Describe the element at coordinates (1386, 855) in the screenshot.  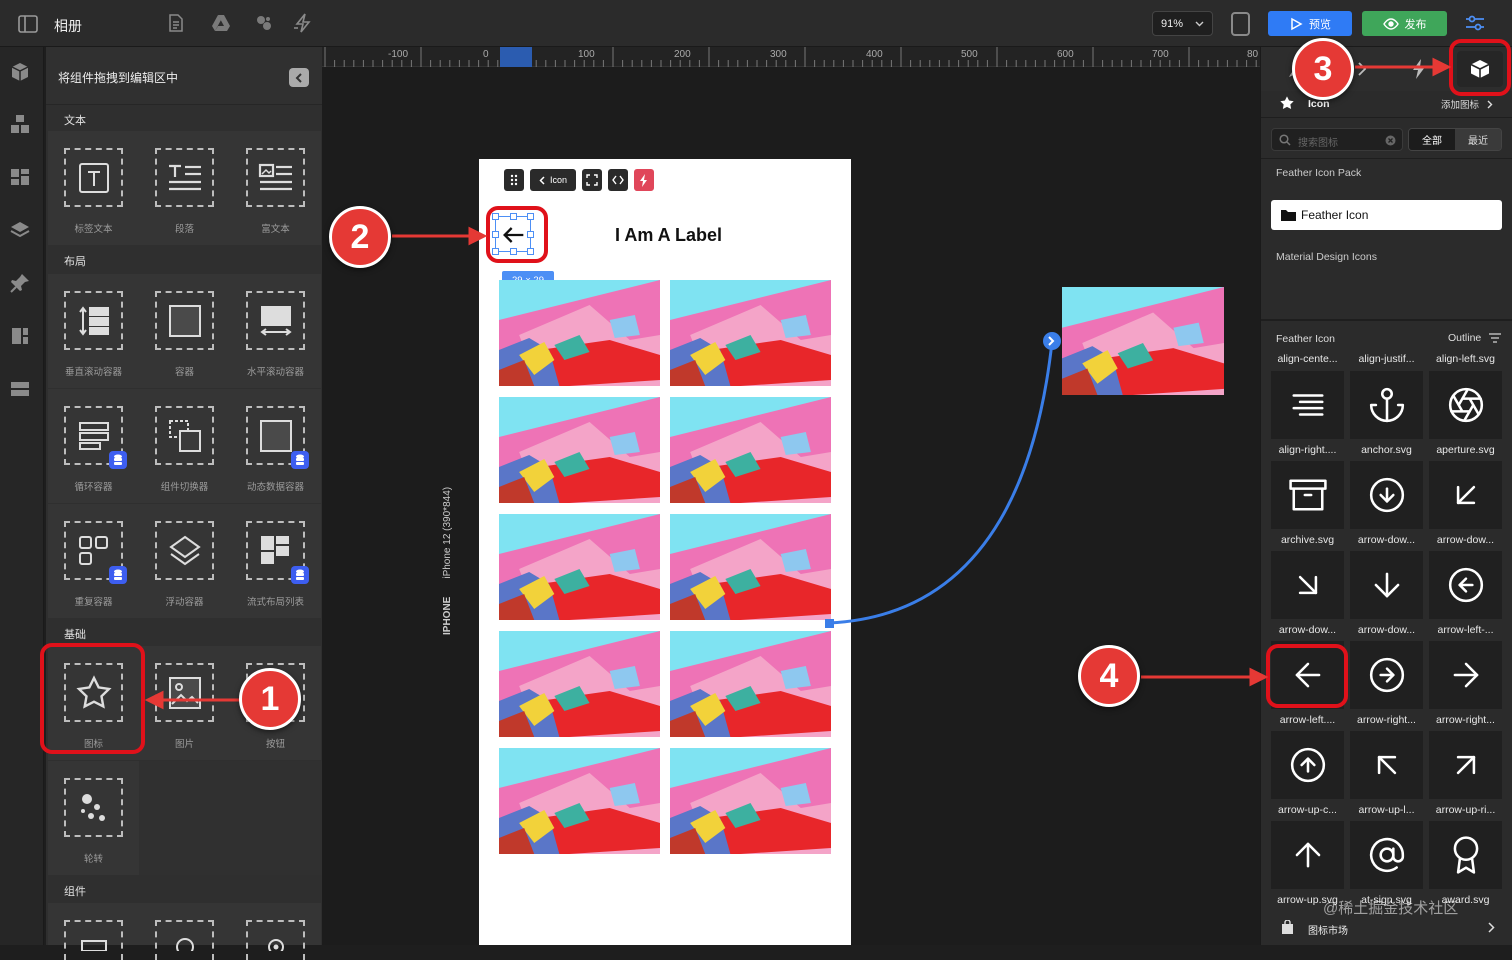
I see `icon-cell-at-sign` at that location.